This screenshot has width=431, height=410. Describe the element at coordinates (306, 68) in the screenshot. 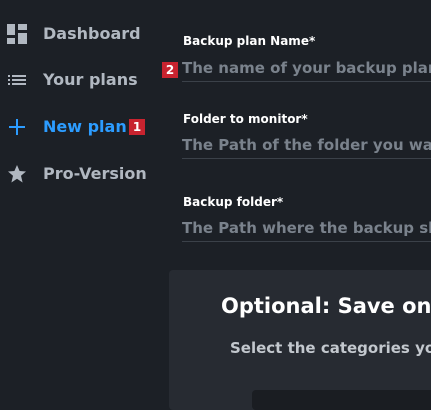

I see `plan-name-input` at that location.